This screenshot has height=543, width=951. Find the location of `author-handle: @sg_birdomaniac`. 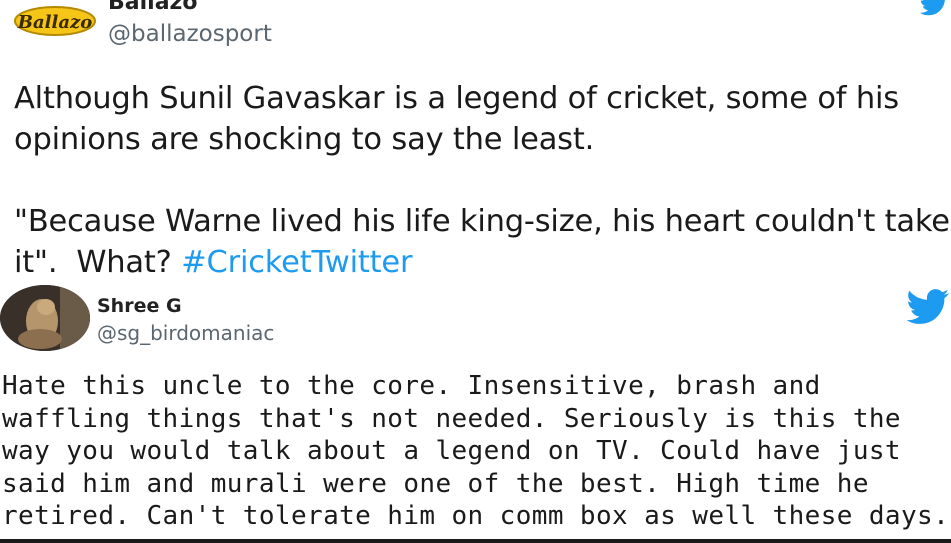

author-handle: @sg_birdomaniac is located at coordinates (185, 333).